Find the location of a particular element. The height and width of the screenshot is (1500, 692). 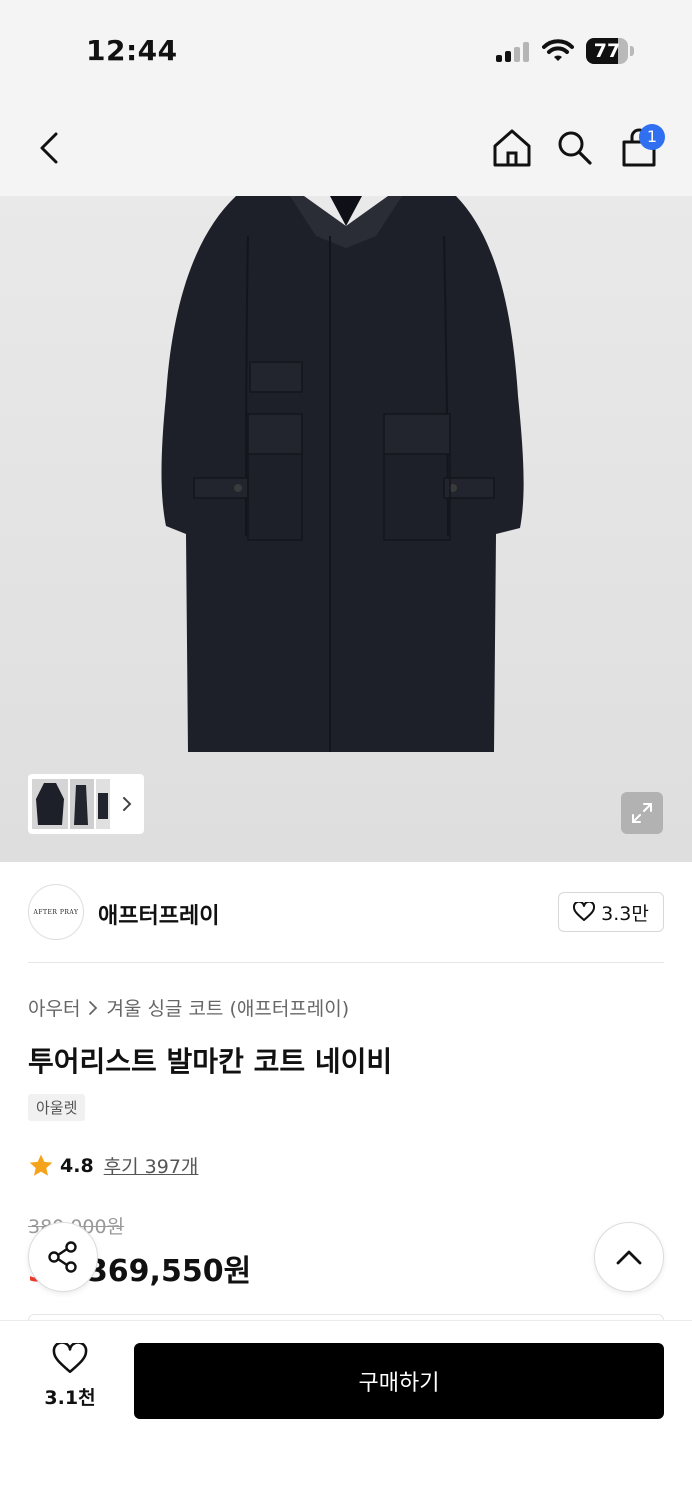

outlet-tag: 아울렛 is located at coordinates (57, 1107).